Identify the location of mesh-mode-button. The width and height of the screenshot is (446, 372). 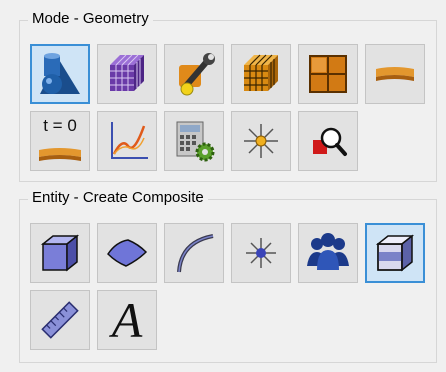
(127, 74).